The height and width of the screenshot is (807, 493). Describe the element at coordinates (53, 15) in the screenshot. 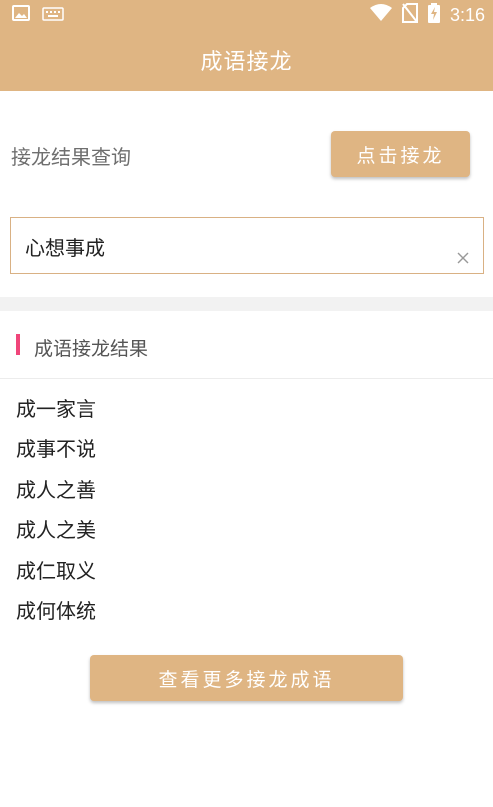

I see `keyboard-icon` at that location.